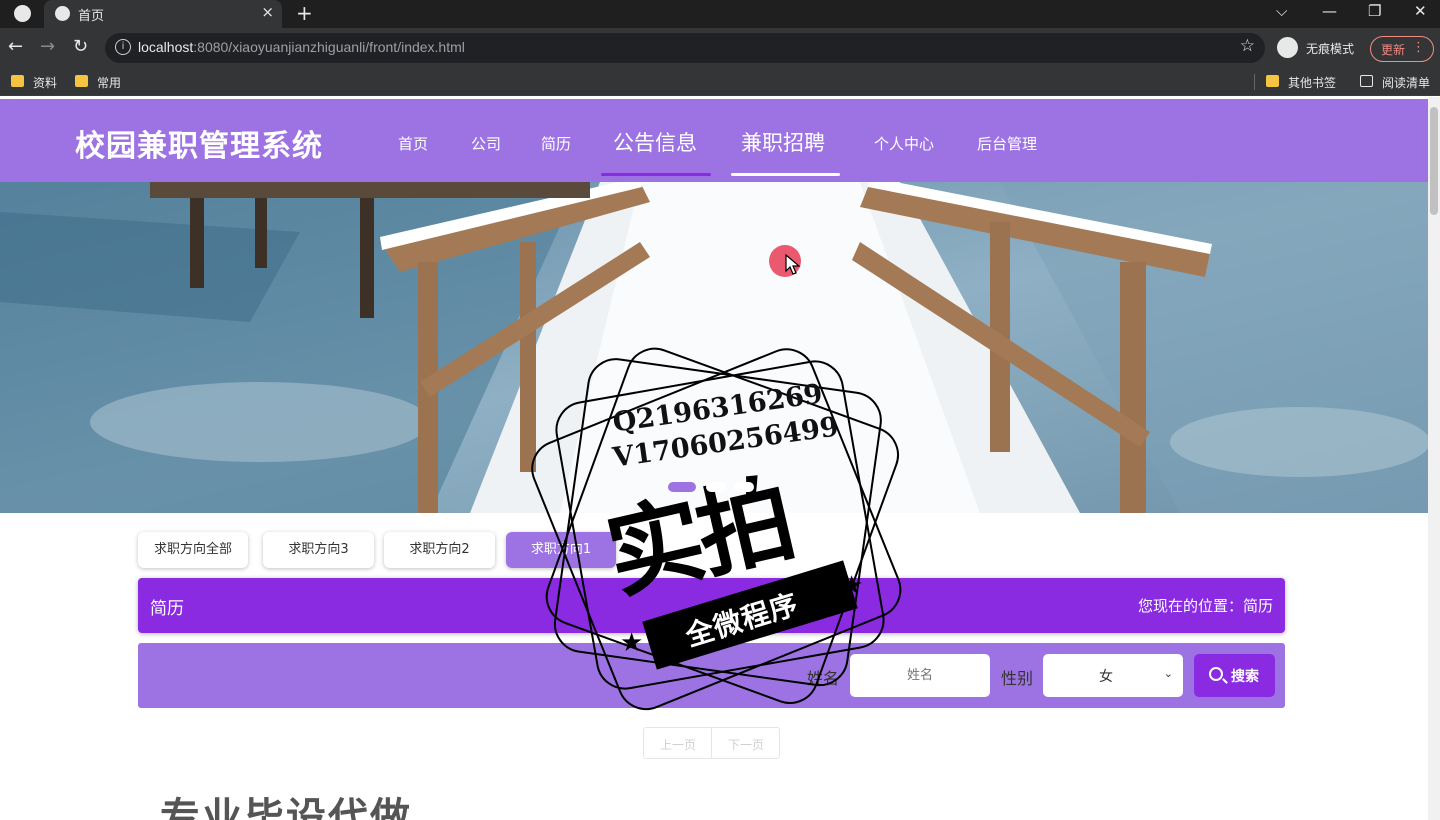 The image size is (1440, 820). Describe the element at coordinates (1007, 143) in the screenshot. I see `nav-admin: 后台管理` at that location.